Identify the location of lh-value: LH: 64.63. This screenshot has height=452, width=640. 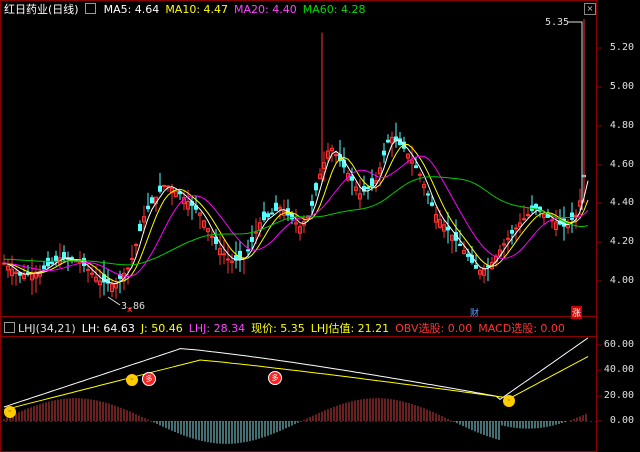
(108, 328).